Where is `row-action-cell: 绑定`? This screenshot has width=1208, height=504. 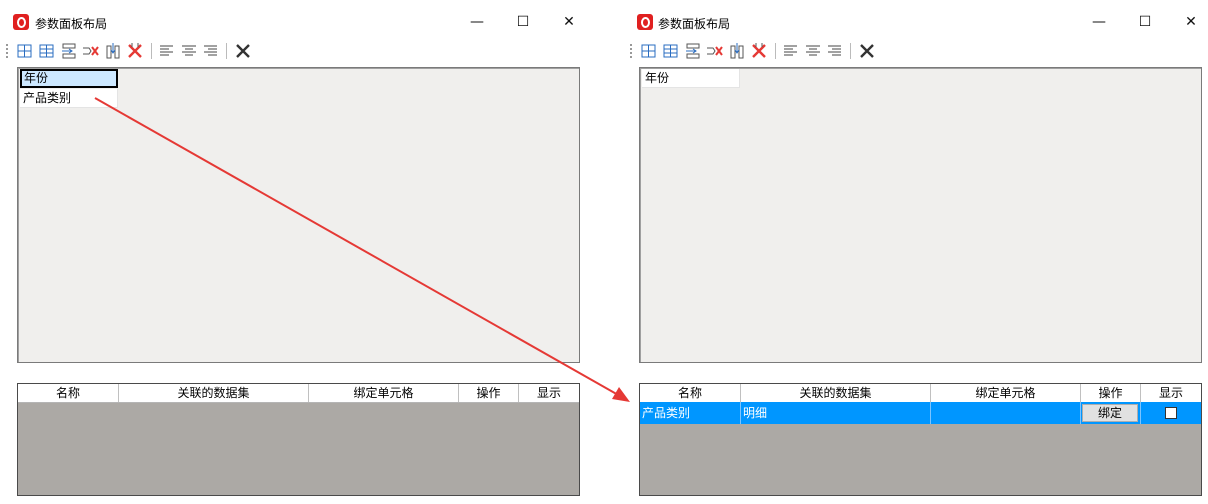
row-action-cell: 绑定 is located at coordinates (1111, 413).